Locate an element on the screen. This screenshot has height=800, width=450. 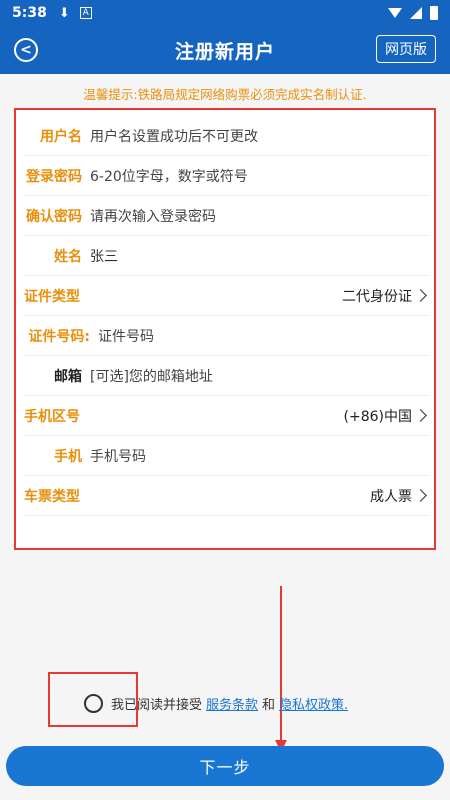
ticket-type-value: 成人票 is located at coordinates (391, 496).